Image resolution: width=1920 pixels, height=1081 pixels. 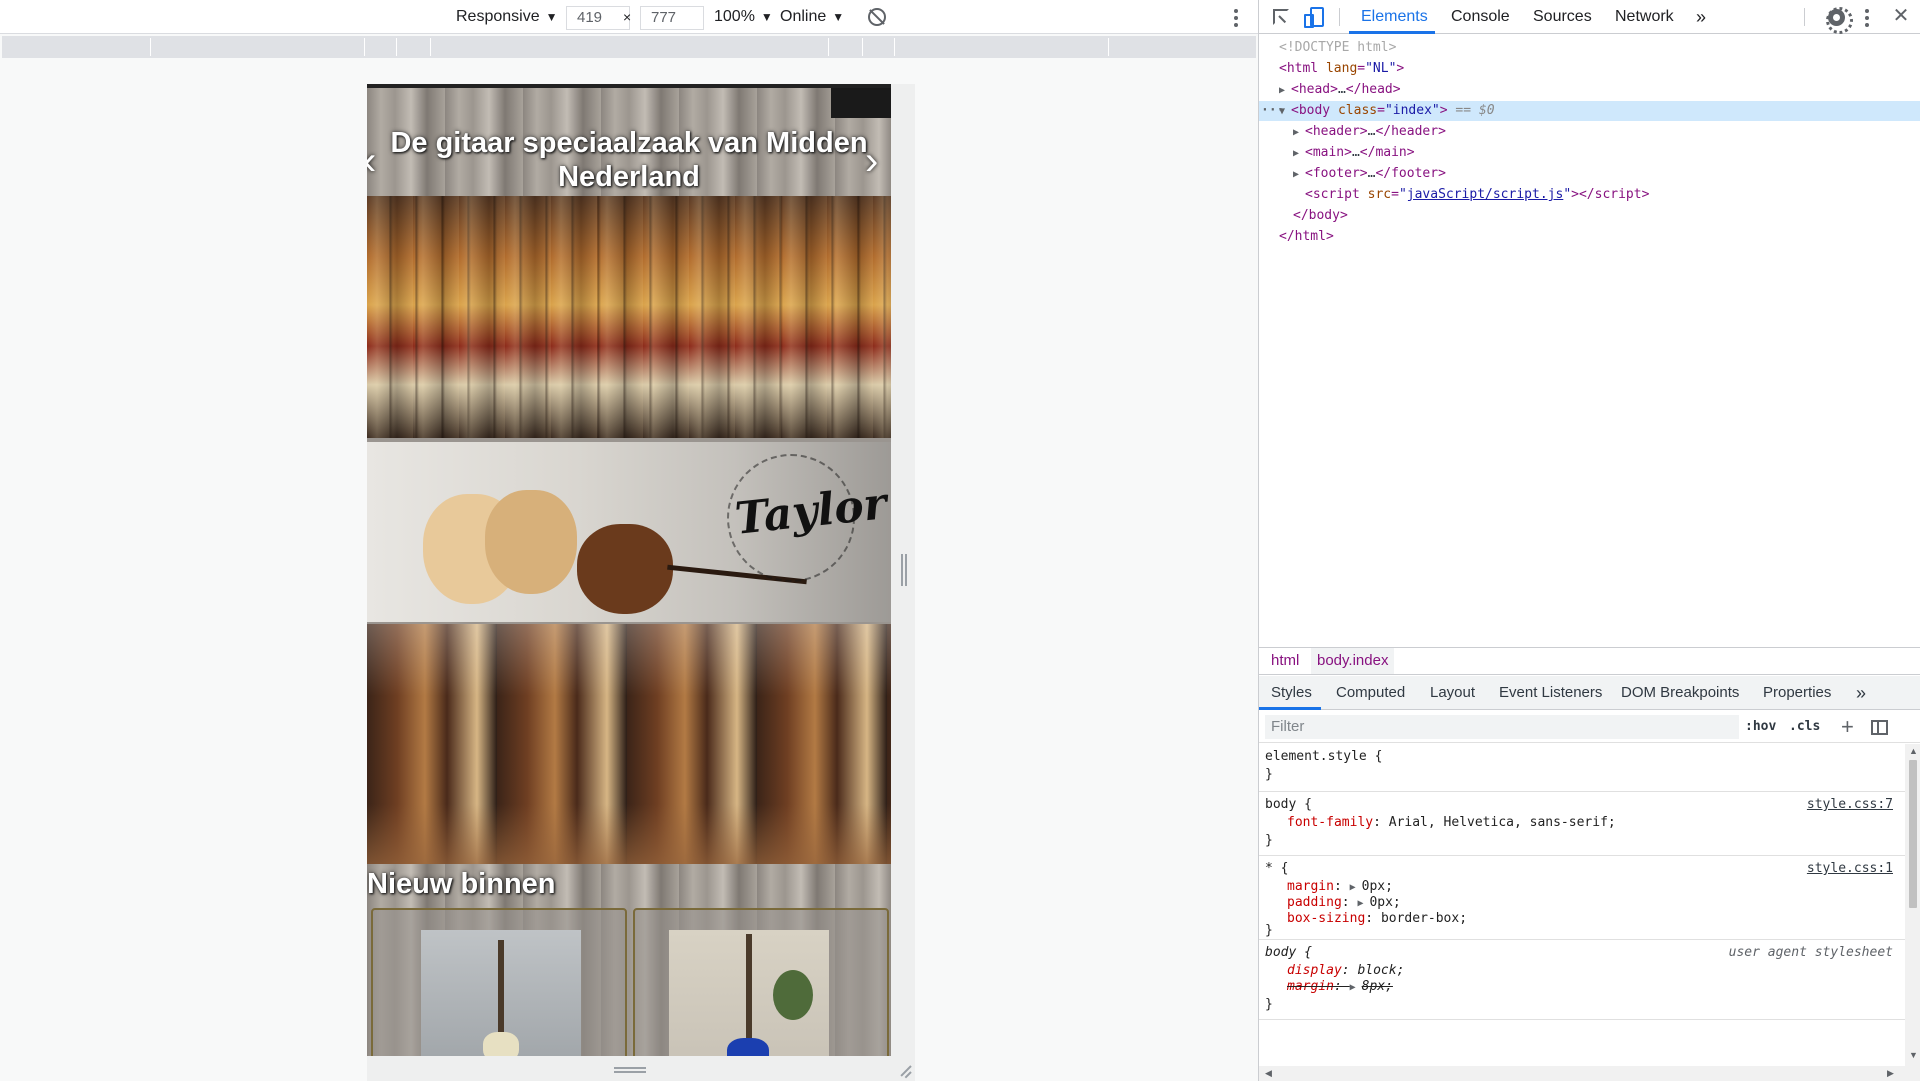 I want to click on plant-image, so click(x=793, y=995).